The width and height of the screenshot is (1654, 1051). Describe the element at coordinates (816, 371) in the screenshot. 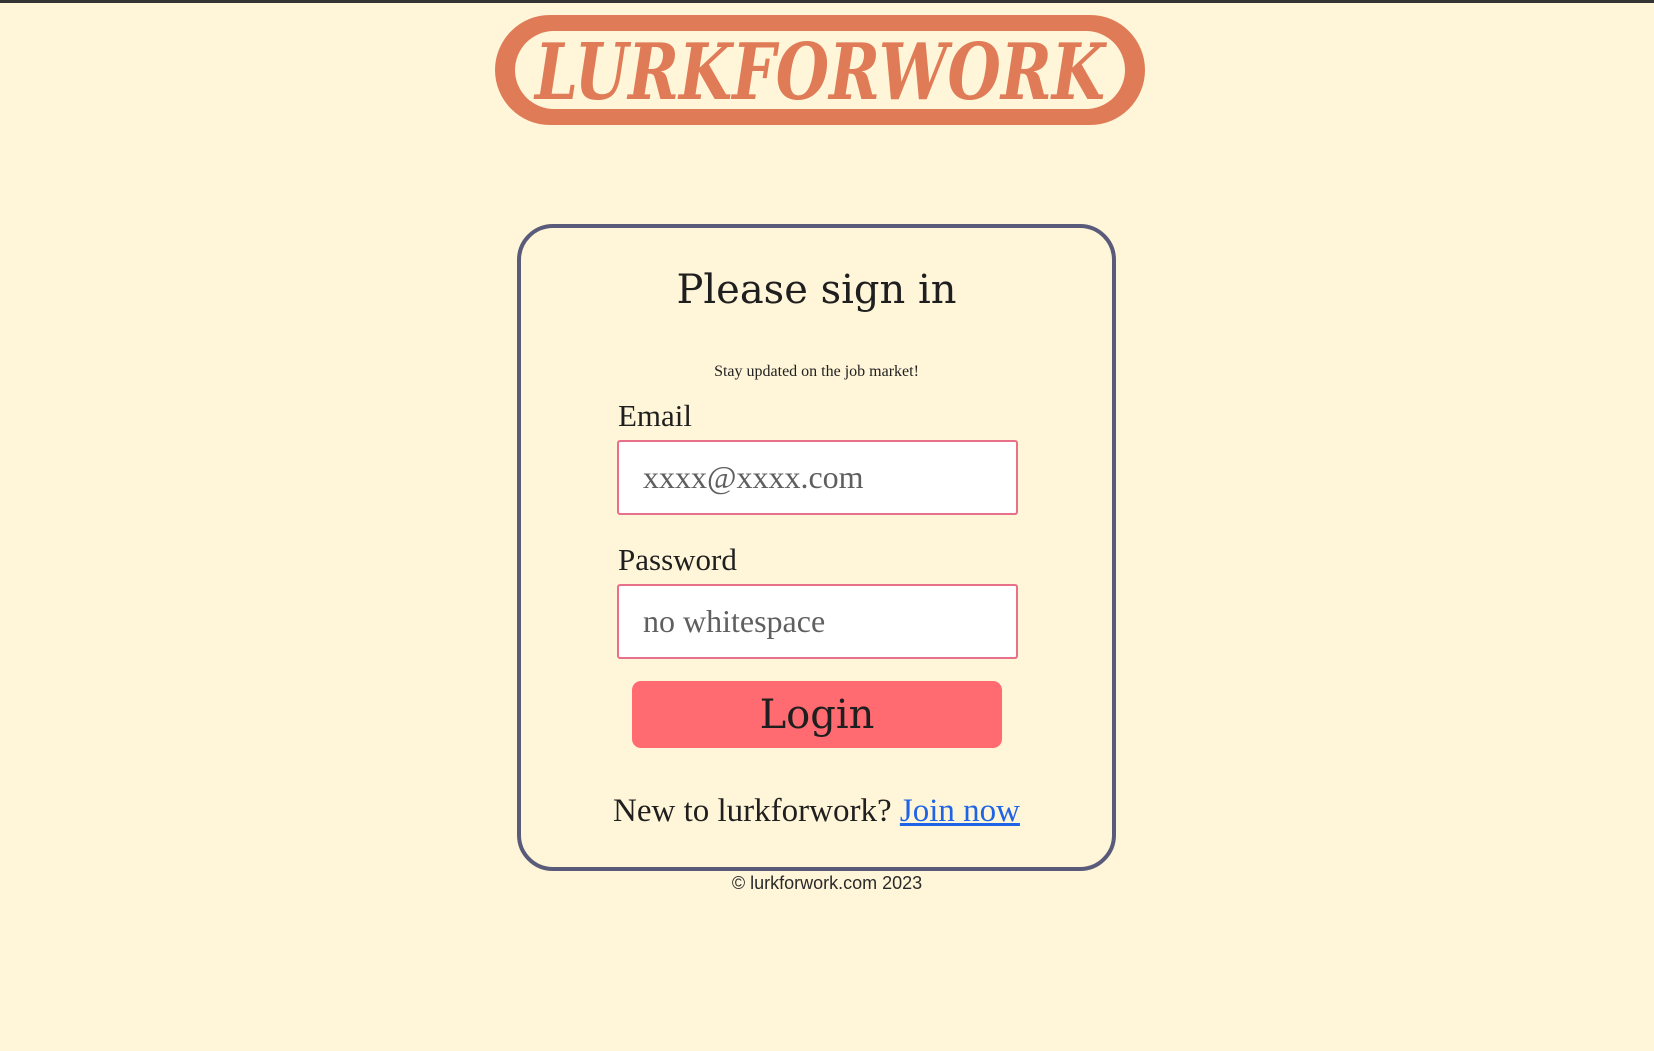

I see `signin-subtitle: Stay updated on the job market!` at that location.